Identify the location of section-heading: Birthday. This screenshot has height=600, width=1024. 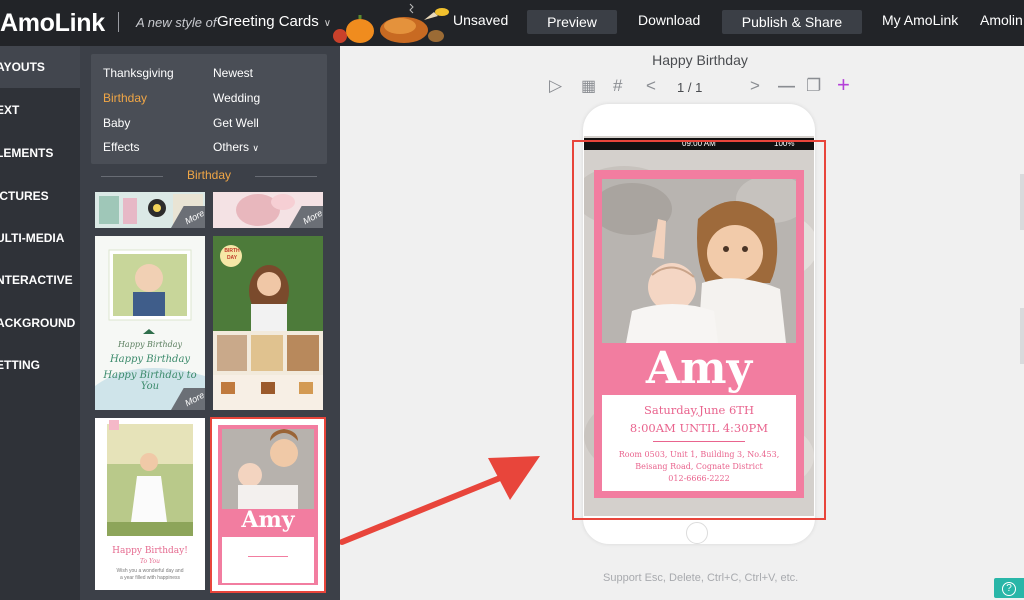
(209, 176).